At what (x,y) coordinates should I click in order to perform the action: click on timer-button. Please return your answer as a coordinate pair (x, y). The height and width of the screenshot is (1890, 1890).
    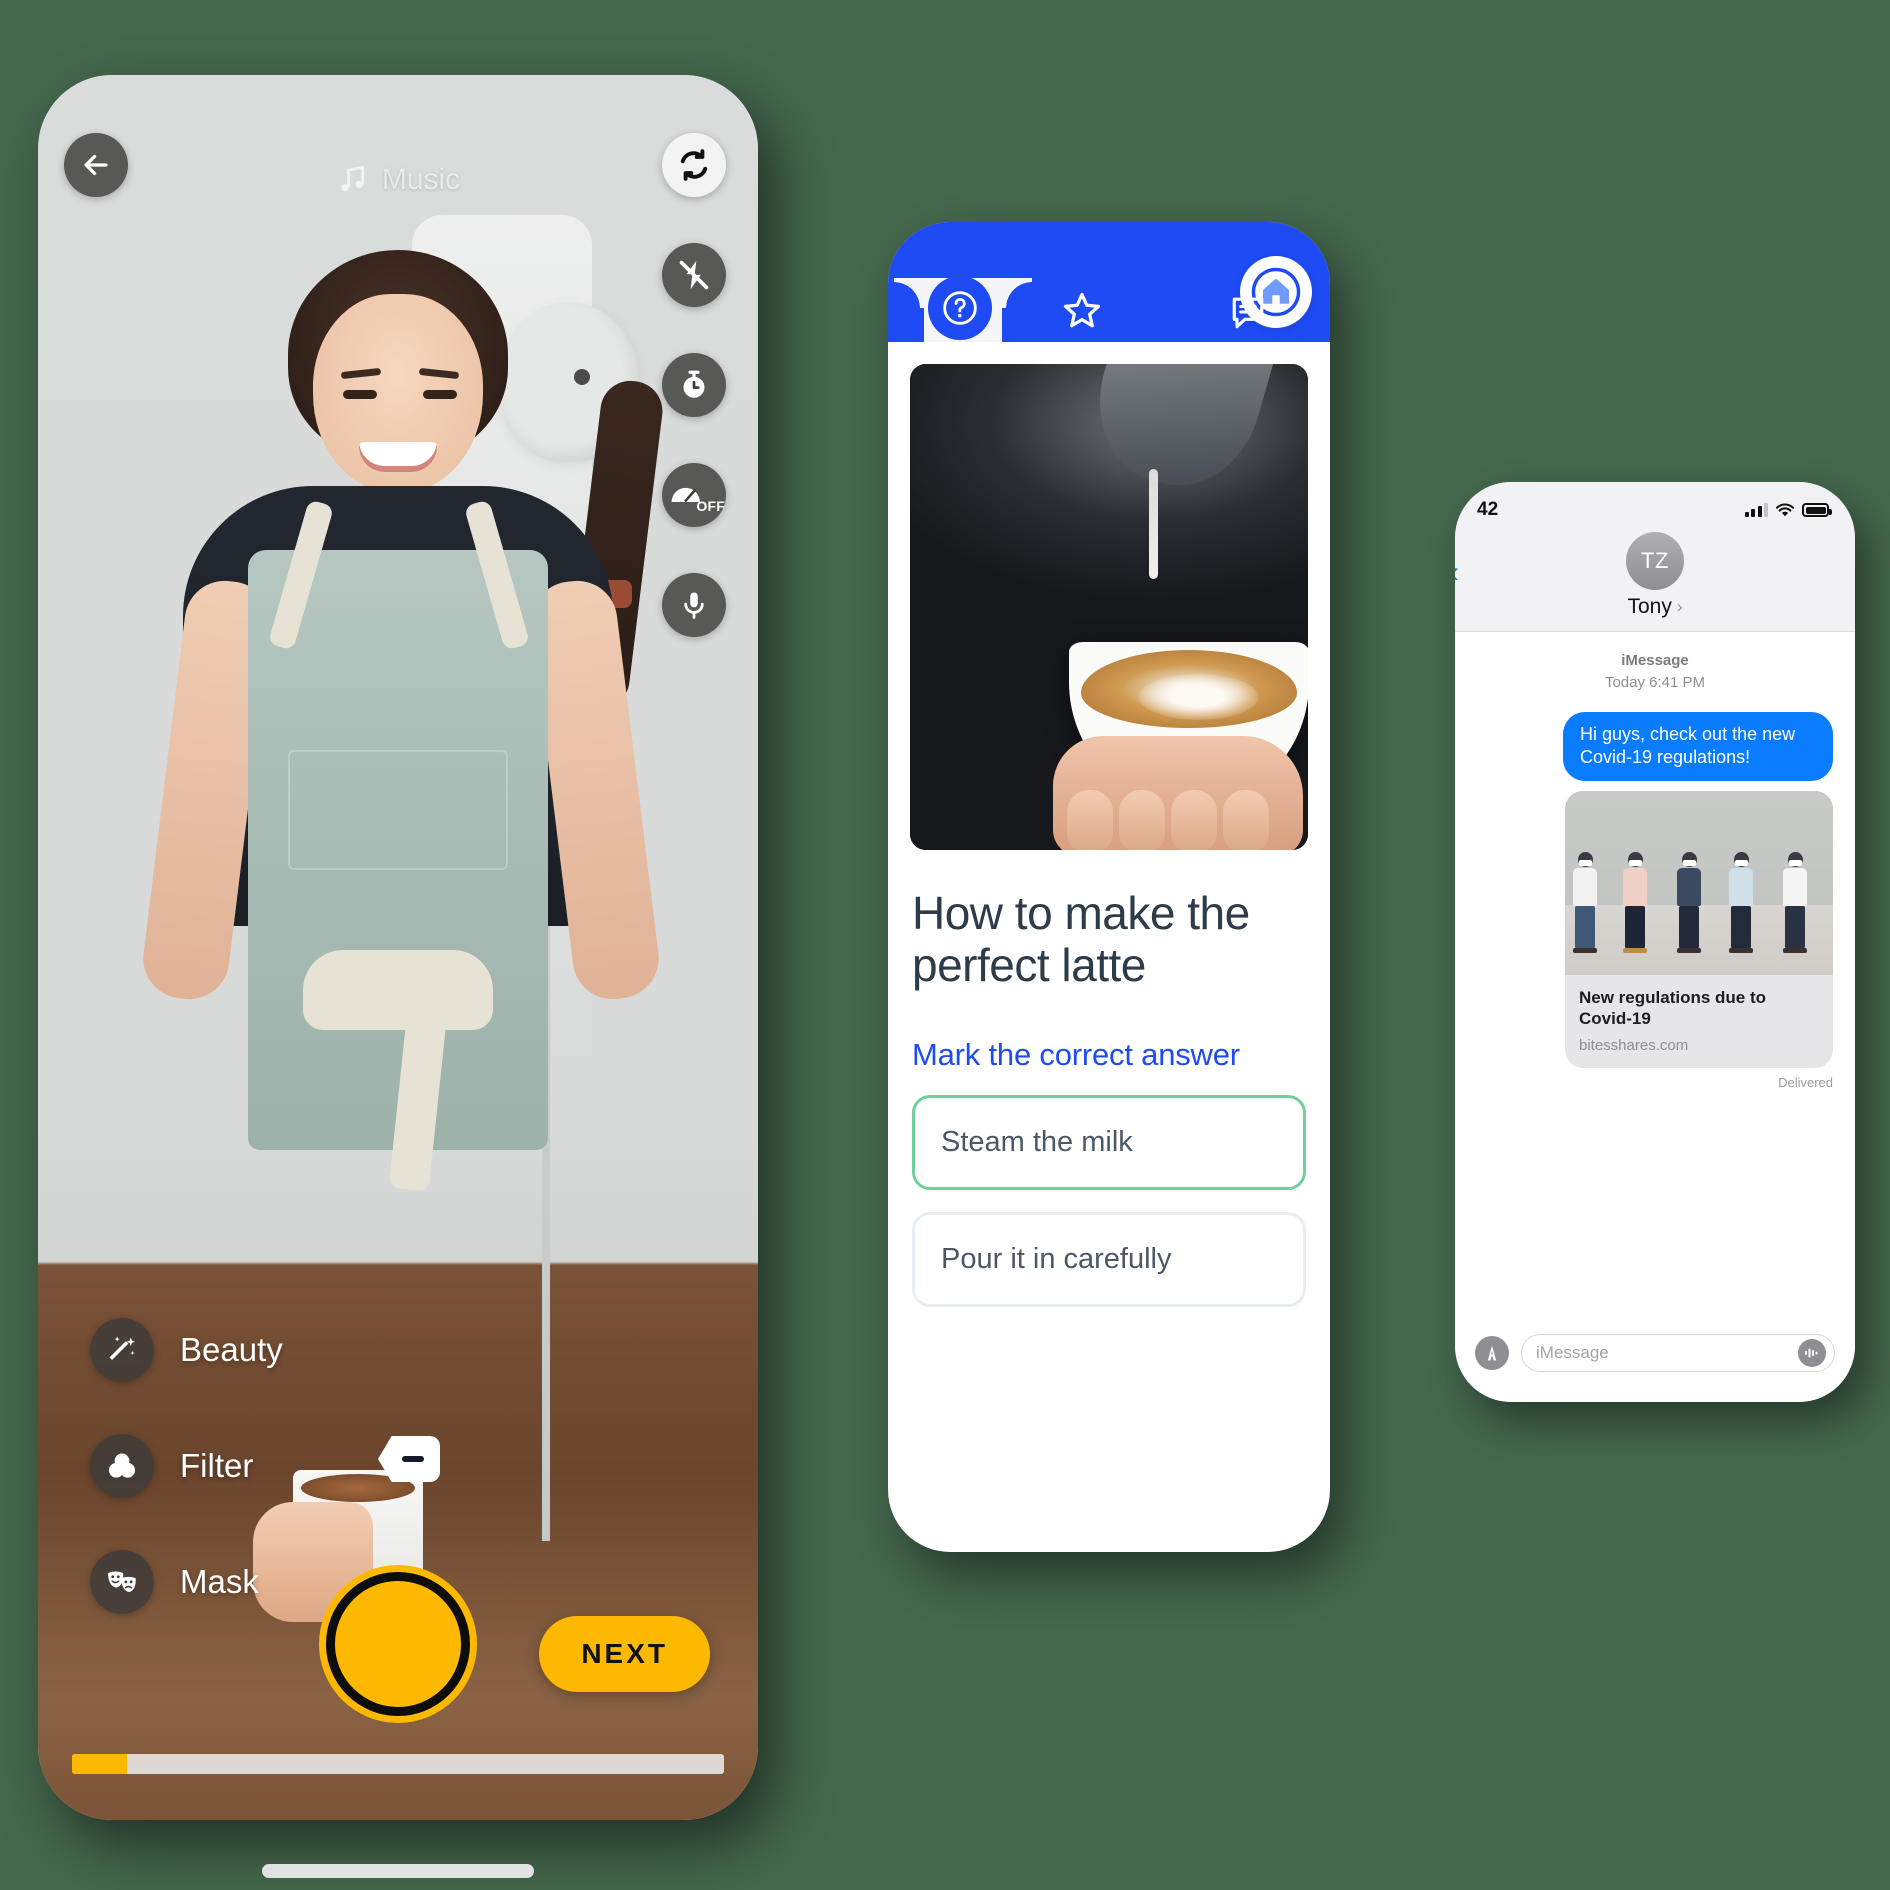
    Looking at the image, I should click on (694, 385).